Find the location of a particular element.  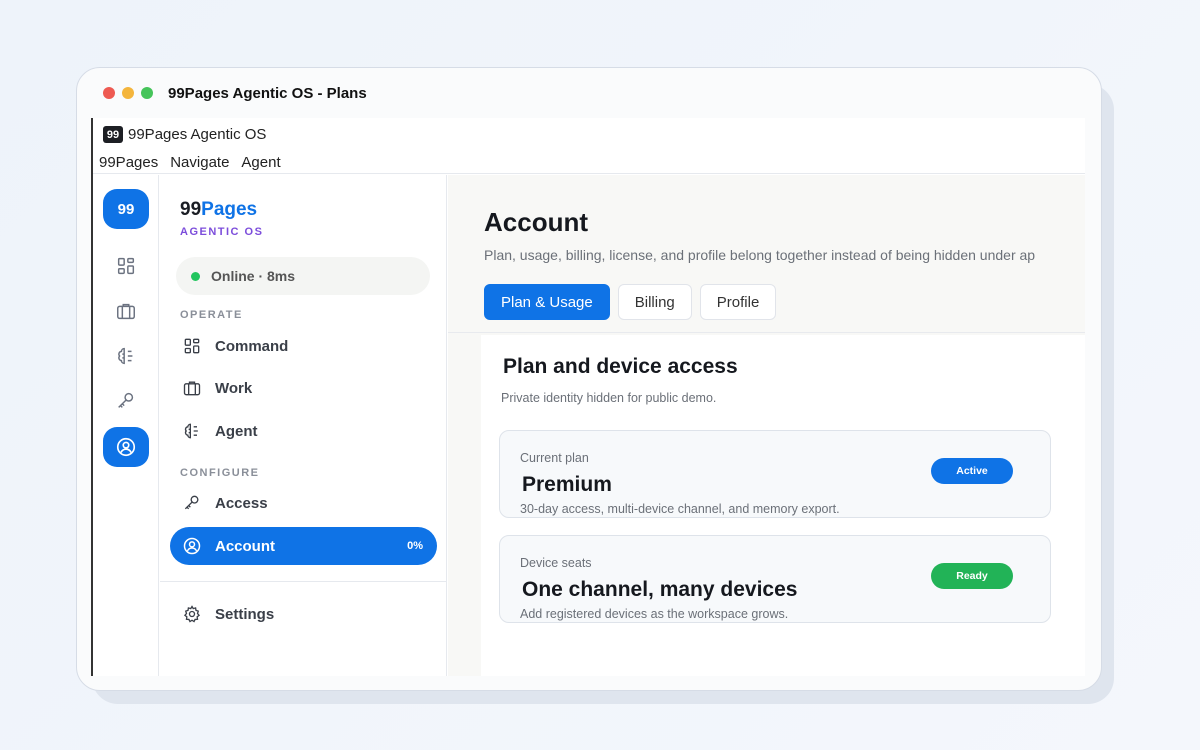

configure-section-label: CONFIGURE is located at coordinates (220, 473).